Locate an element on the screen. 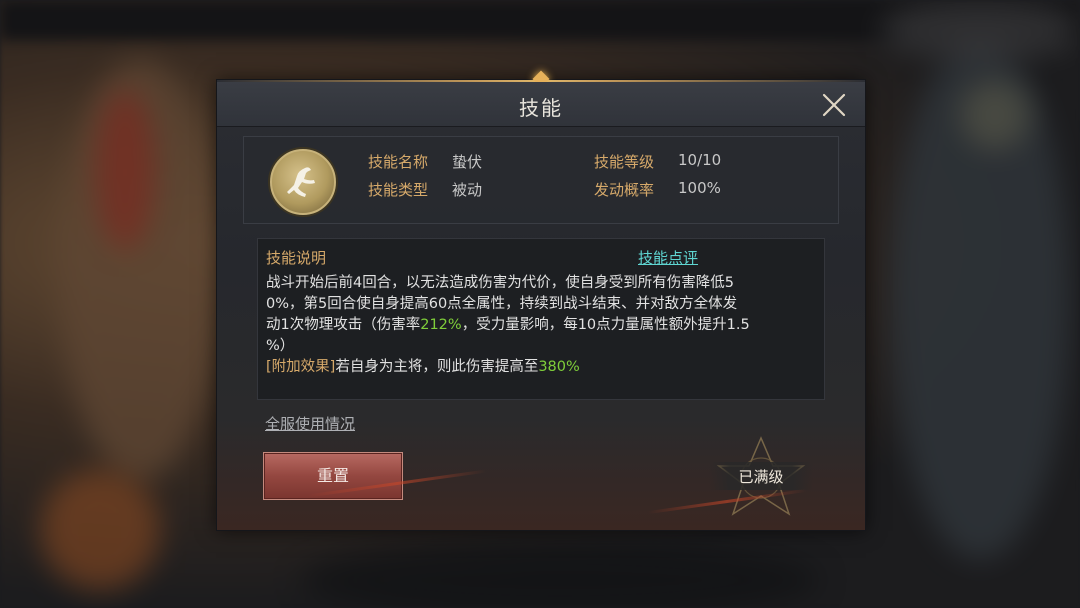 The height and width of the screenshot is (608, 1080). extra-effect-tag: [附加效果] is located at coordinates (301, 367).